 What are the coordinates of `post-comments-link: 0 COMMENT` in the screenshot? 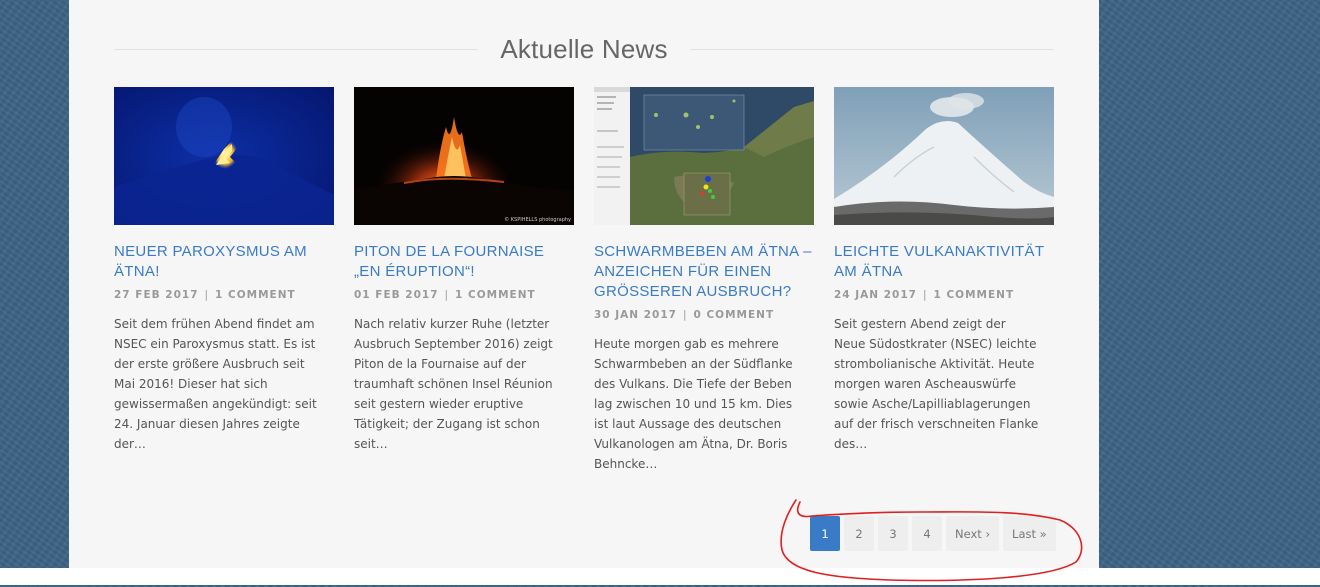 It's located at (734, 315).